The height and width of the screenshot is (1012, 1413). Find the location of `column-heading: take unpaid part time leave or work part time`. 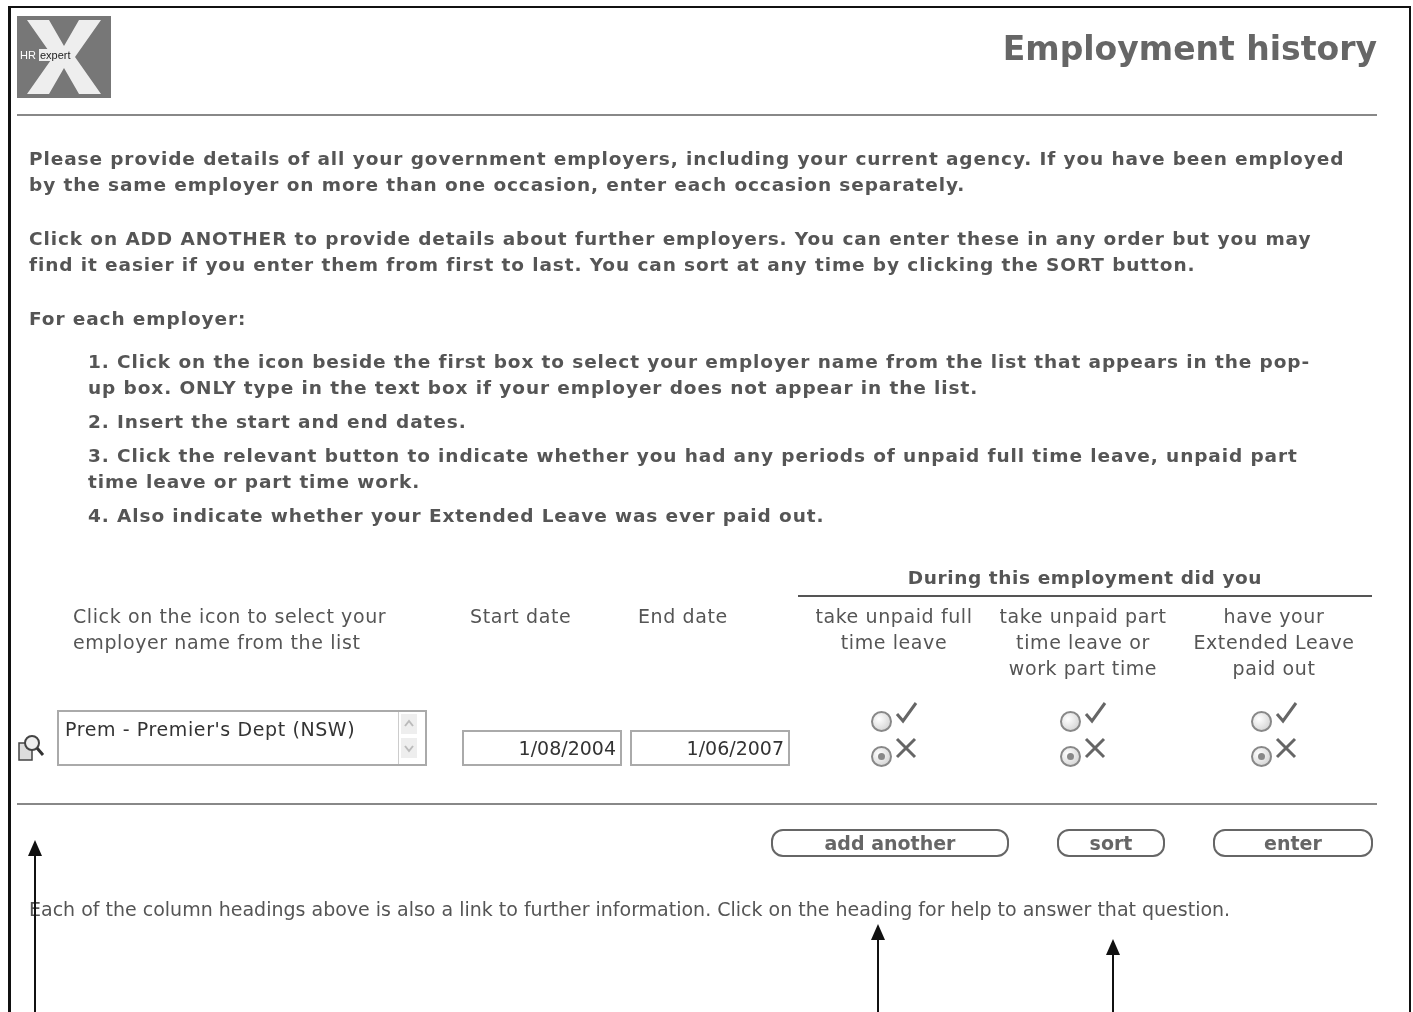

column-heading: take unpaid part time leave or work part time is located at coordinates (1083, 639).